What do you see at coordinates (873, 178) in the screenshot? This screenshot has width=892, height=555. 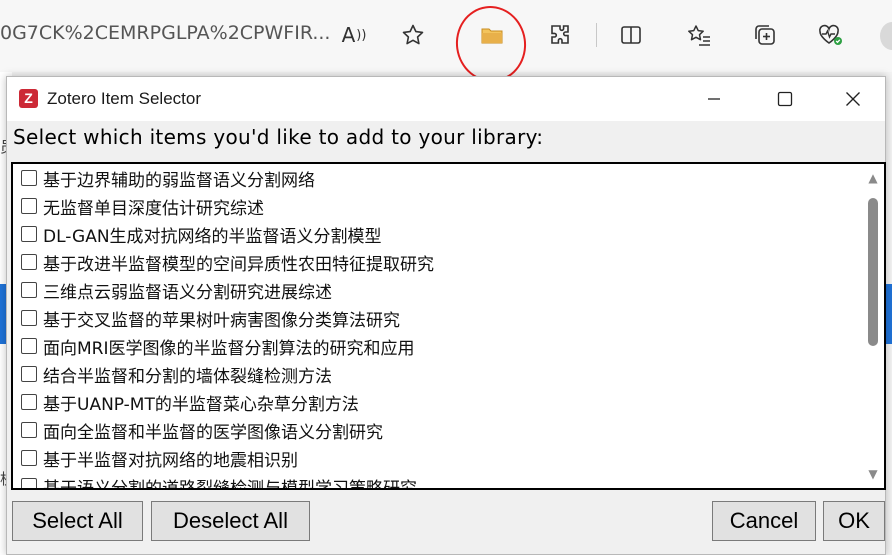 I see `scroll-up-arrow-icon: ▲` at bounding box center [873, 178].